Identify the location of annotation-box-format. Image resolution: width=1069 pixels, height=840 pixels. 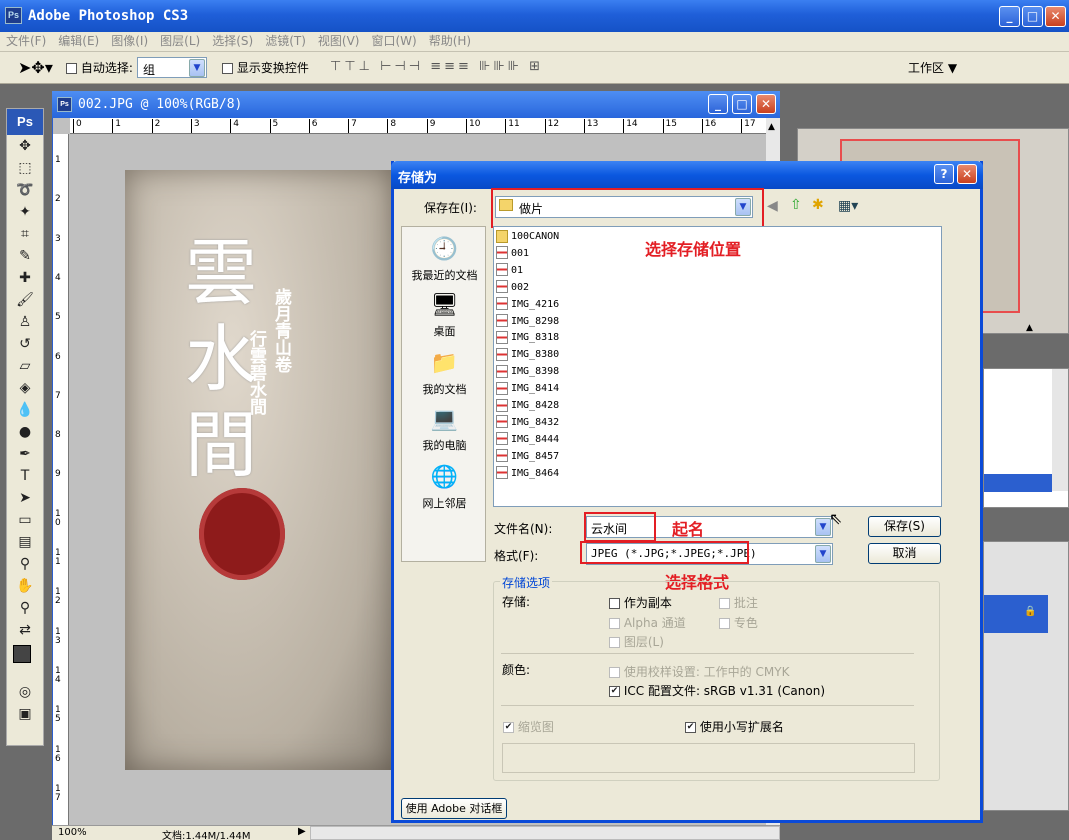
(664, 552).